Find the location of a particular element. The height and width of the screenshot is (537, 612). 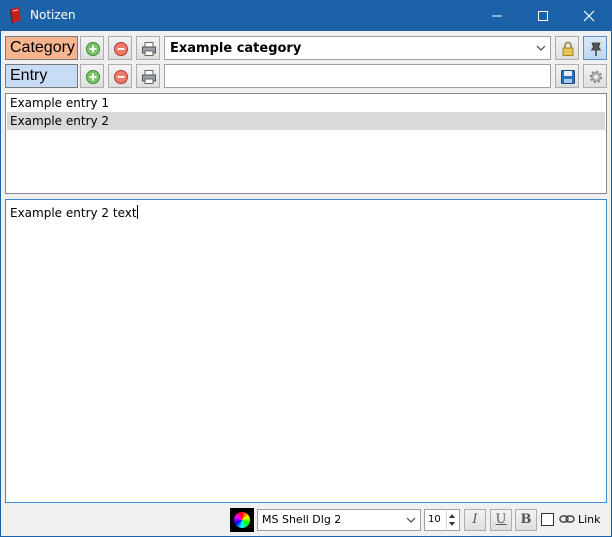

book-icon is located at coordinates (16, 15).